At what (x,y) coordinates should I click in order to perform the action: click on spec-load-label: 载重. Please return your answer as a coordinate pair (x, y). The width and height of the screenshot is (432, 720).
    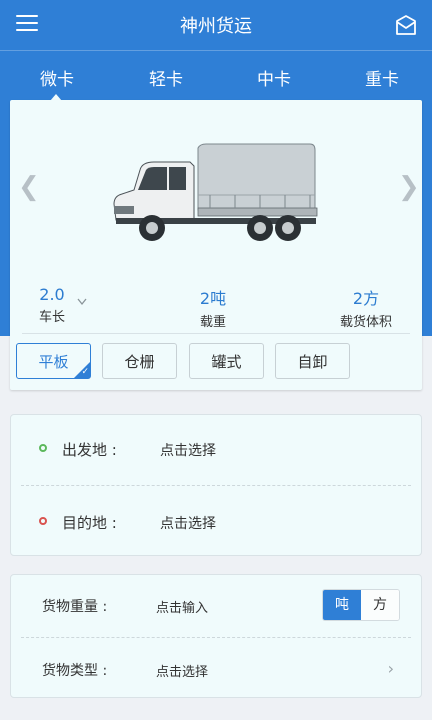
    Looking at the image, I should click on (212, 322).